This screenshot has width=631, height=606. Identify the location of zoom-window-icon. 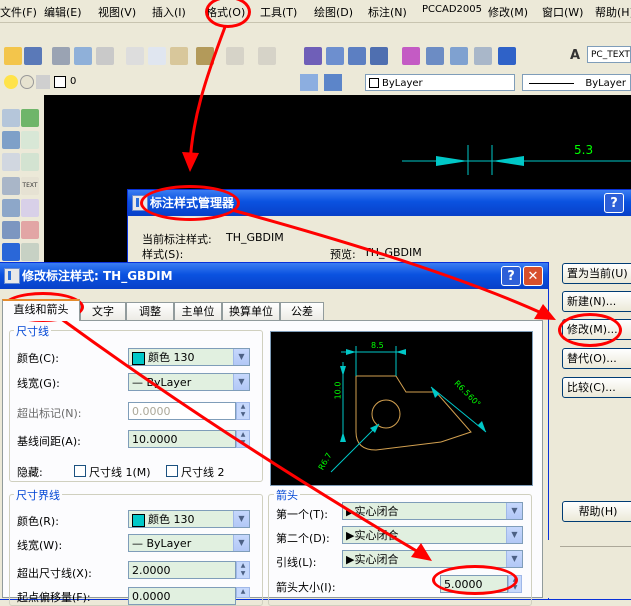
(357, 56).